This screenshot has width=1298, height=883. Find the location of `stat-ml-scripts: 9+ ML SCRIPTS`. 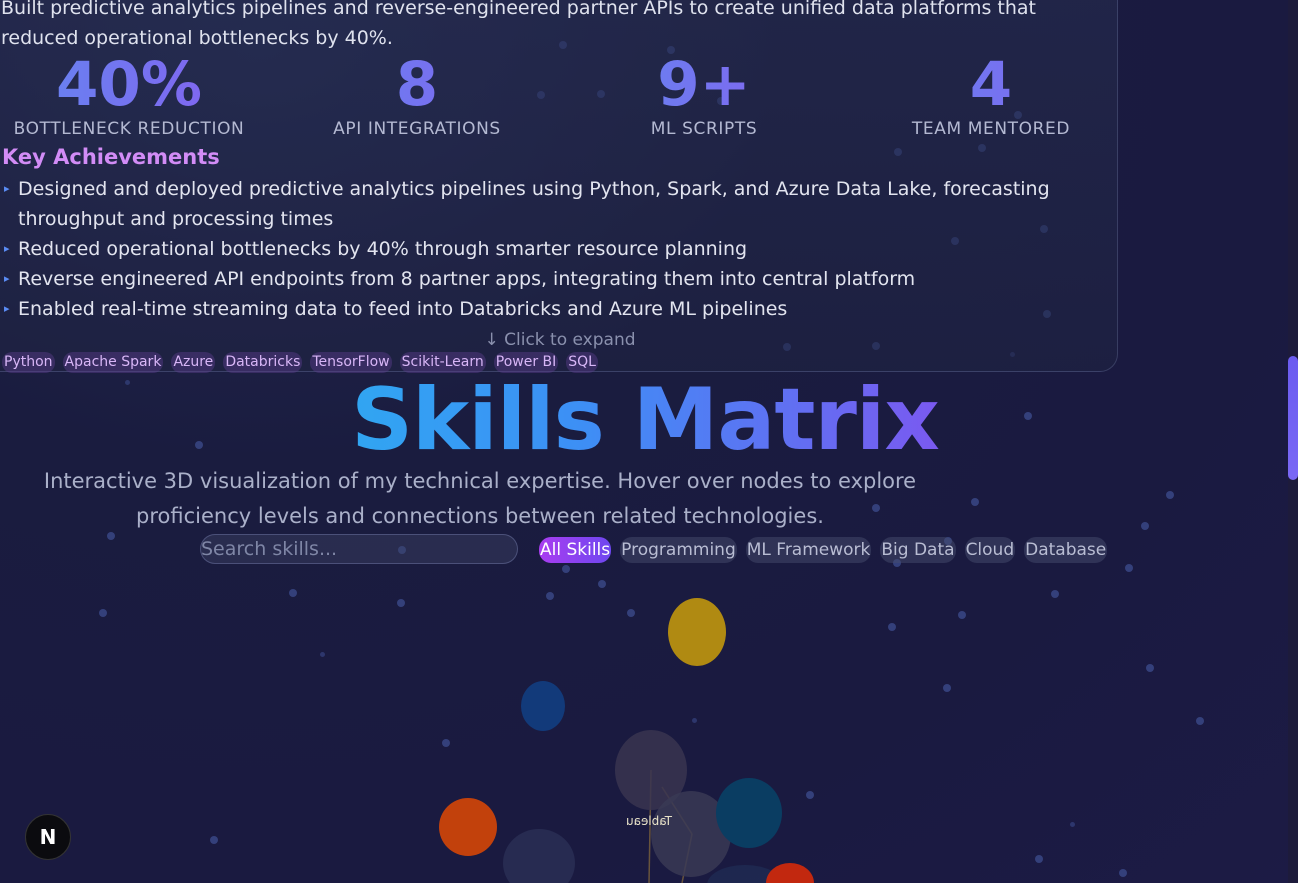

stat-ml-scripts: 9+ ML SCRIPTS is located at coordinates (704, 96).